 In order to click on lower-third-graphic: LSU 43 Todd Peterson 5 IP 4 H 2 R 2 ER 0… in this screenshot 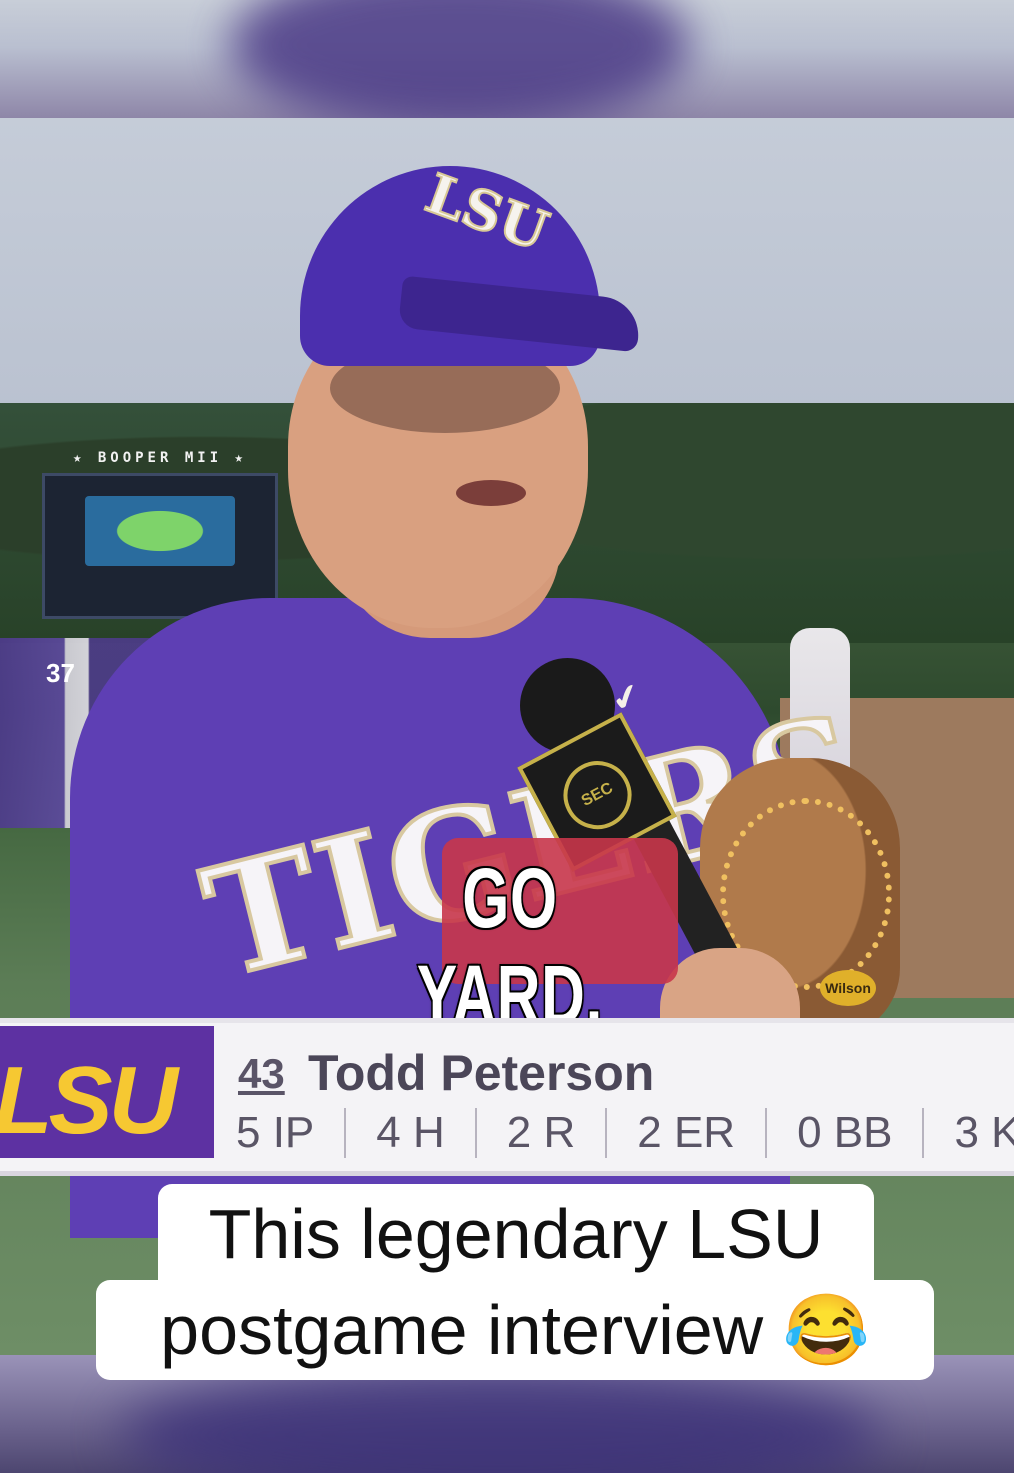, I will do `click(507, 1097)`.